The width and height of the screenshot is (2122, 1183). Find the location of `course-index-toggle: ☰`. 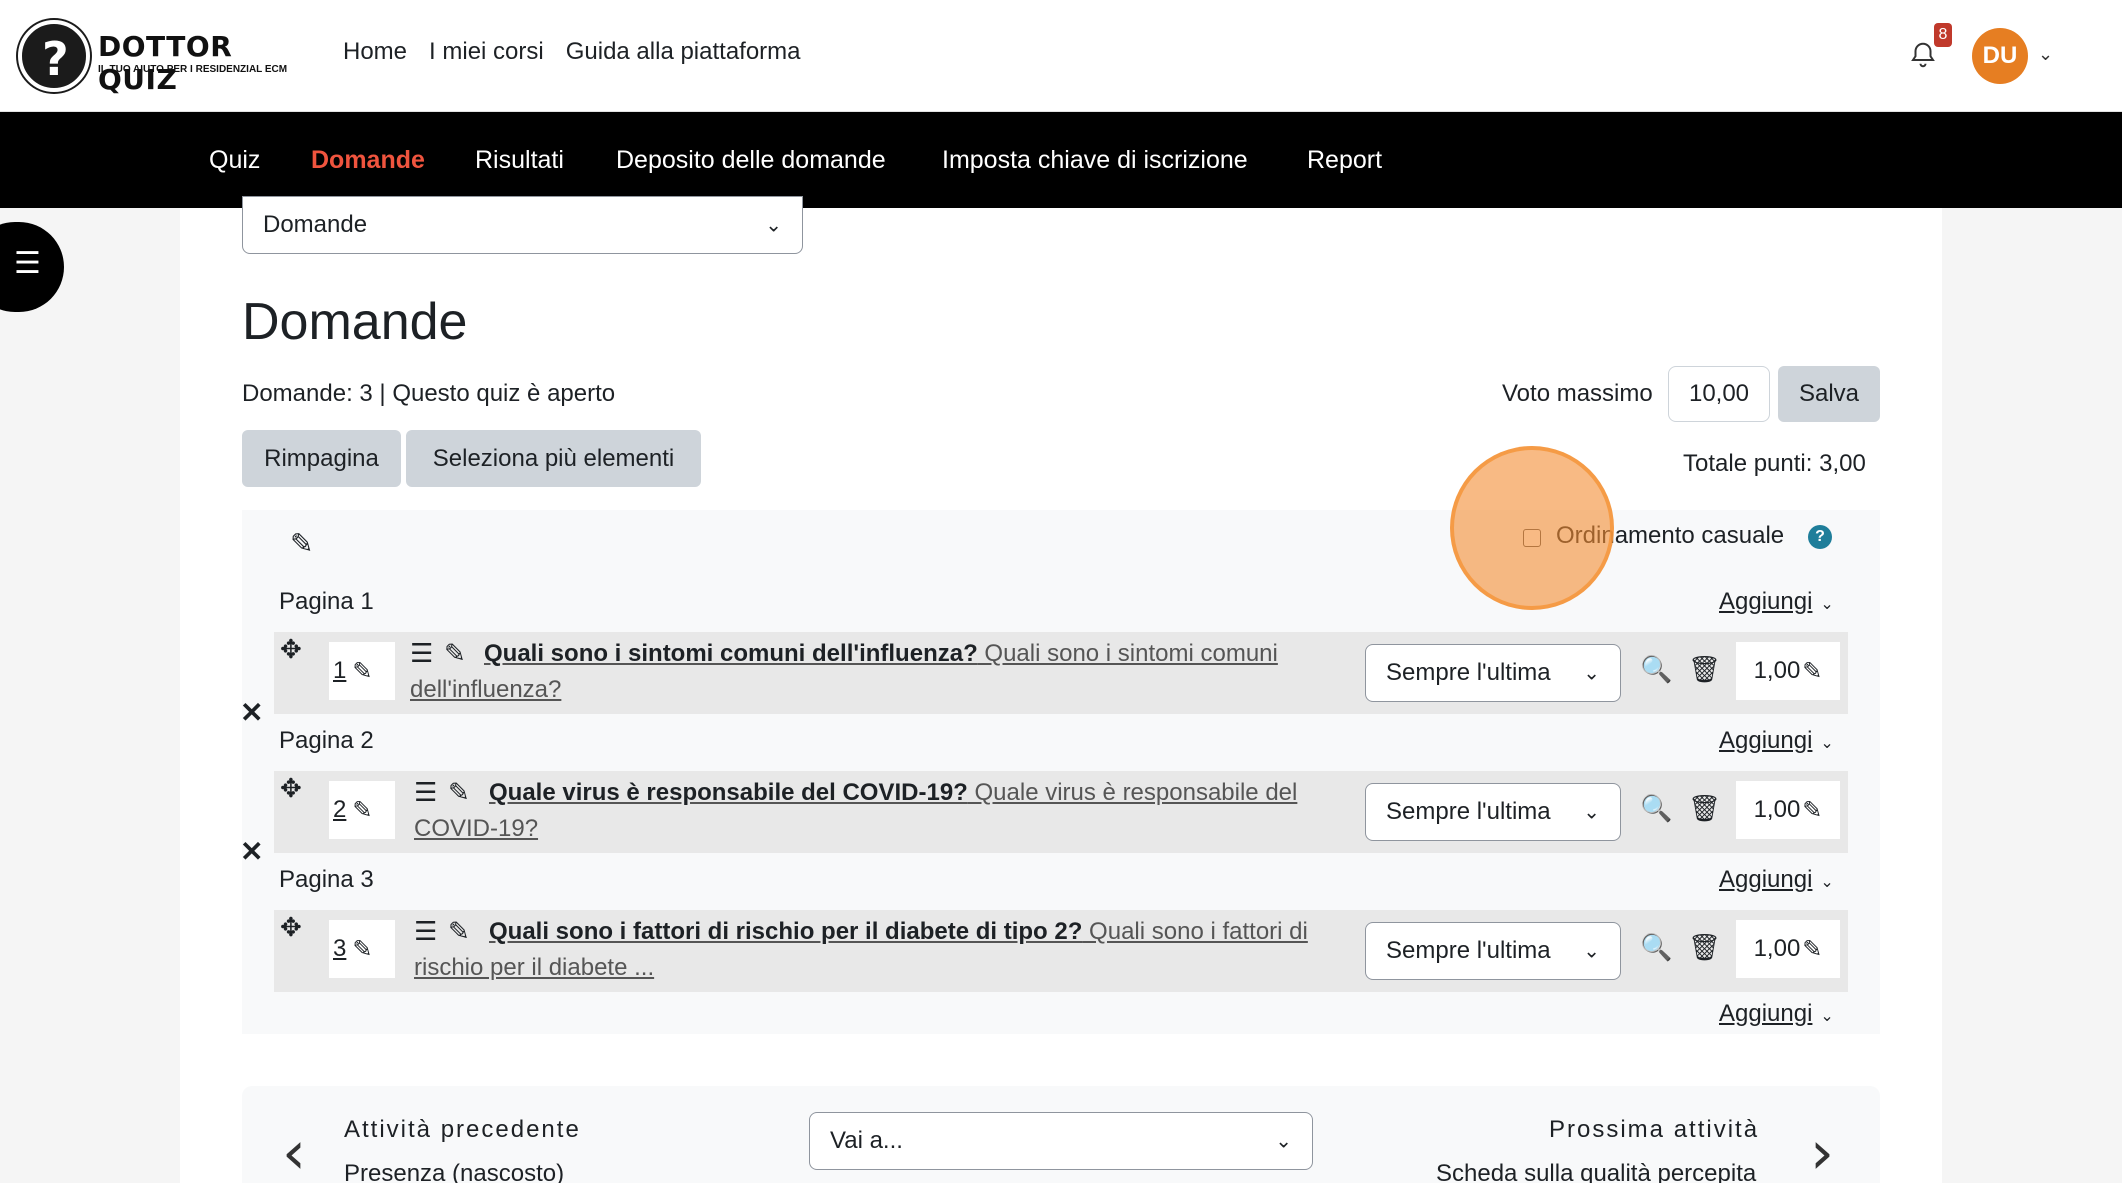

course-index-toggle: ☰ is located at coordinates (32, 267).